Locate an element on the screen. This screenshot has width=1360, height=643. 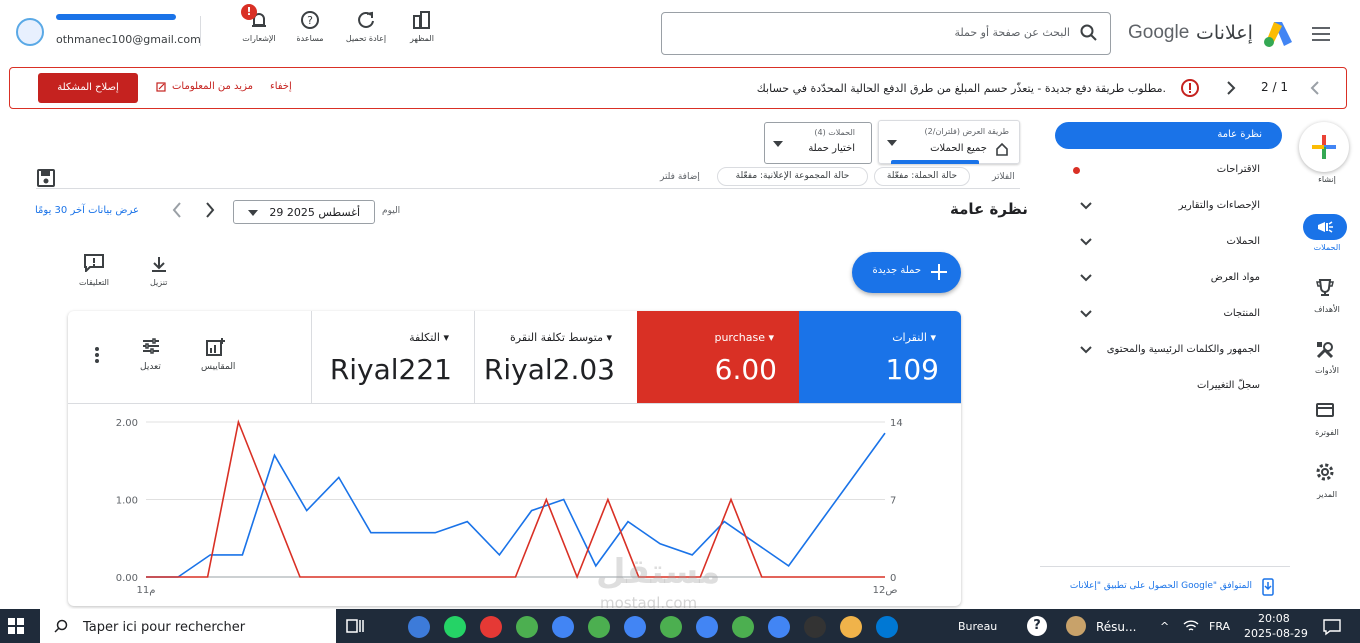
create-button is located at coordinates (1324, 147).